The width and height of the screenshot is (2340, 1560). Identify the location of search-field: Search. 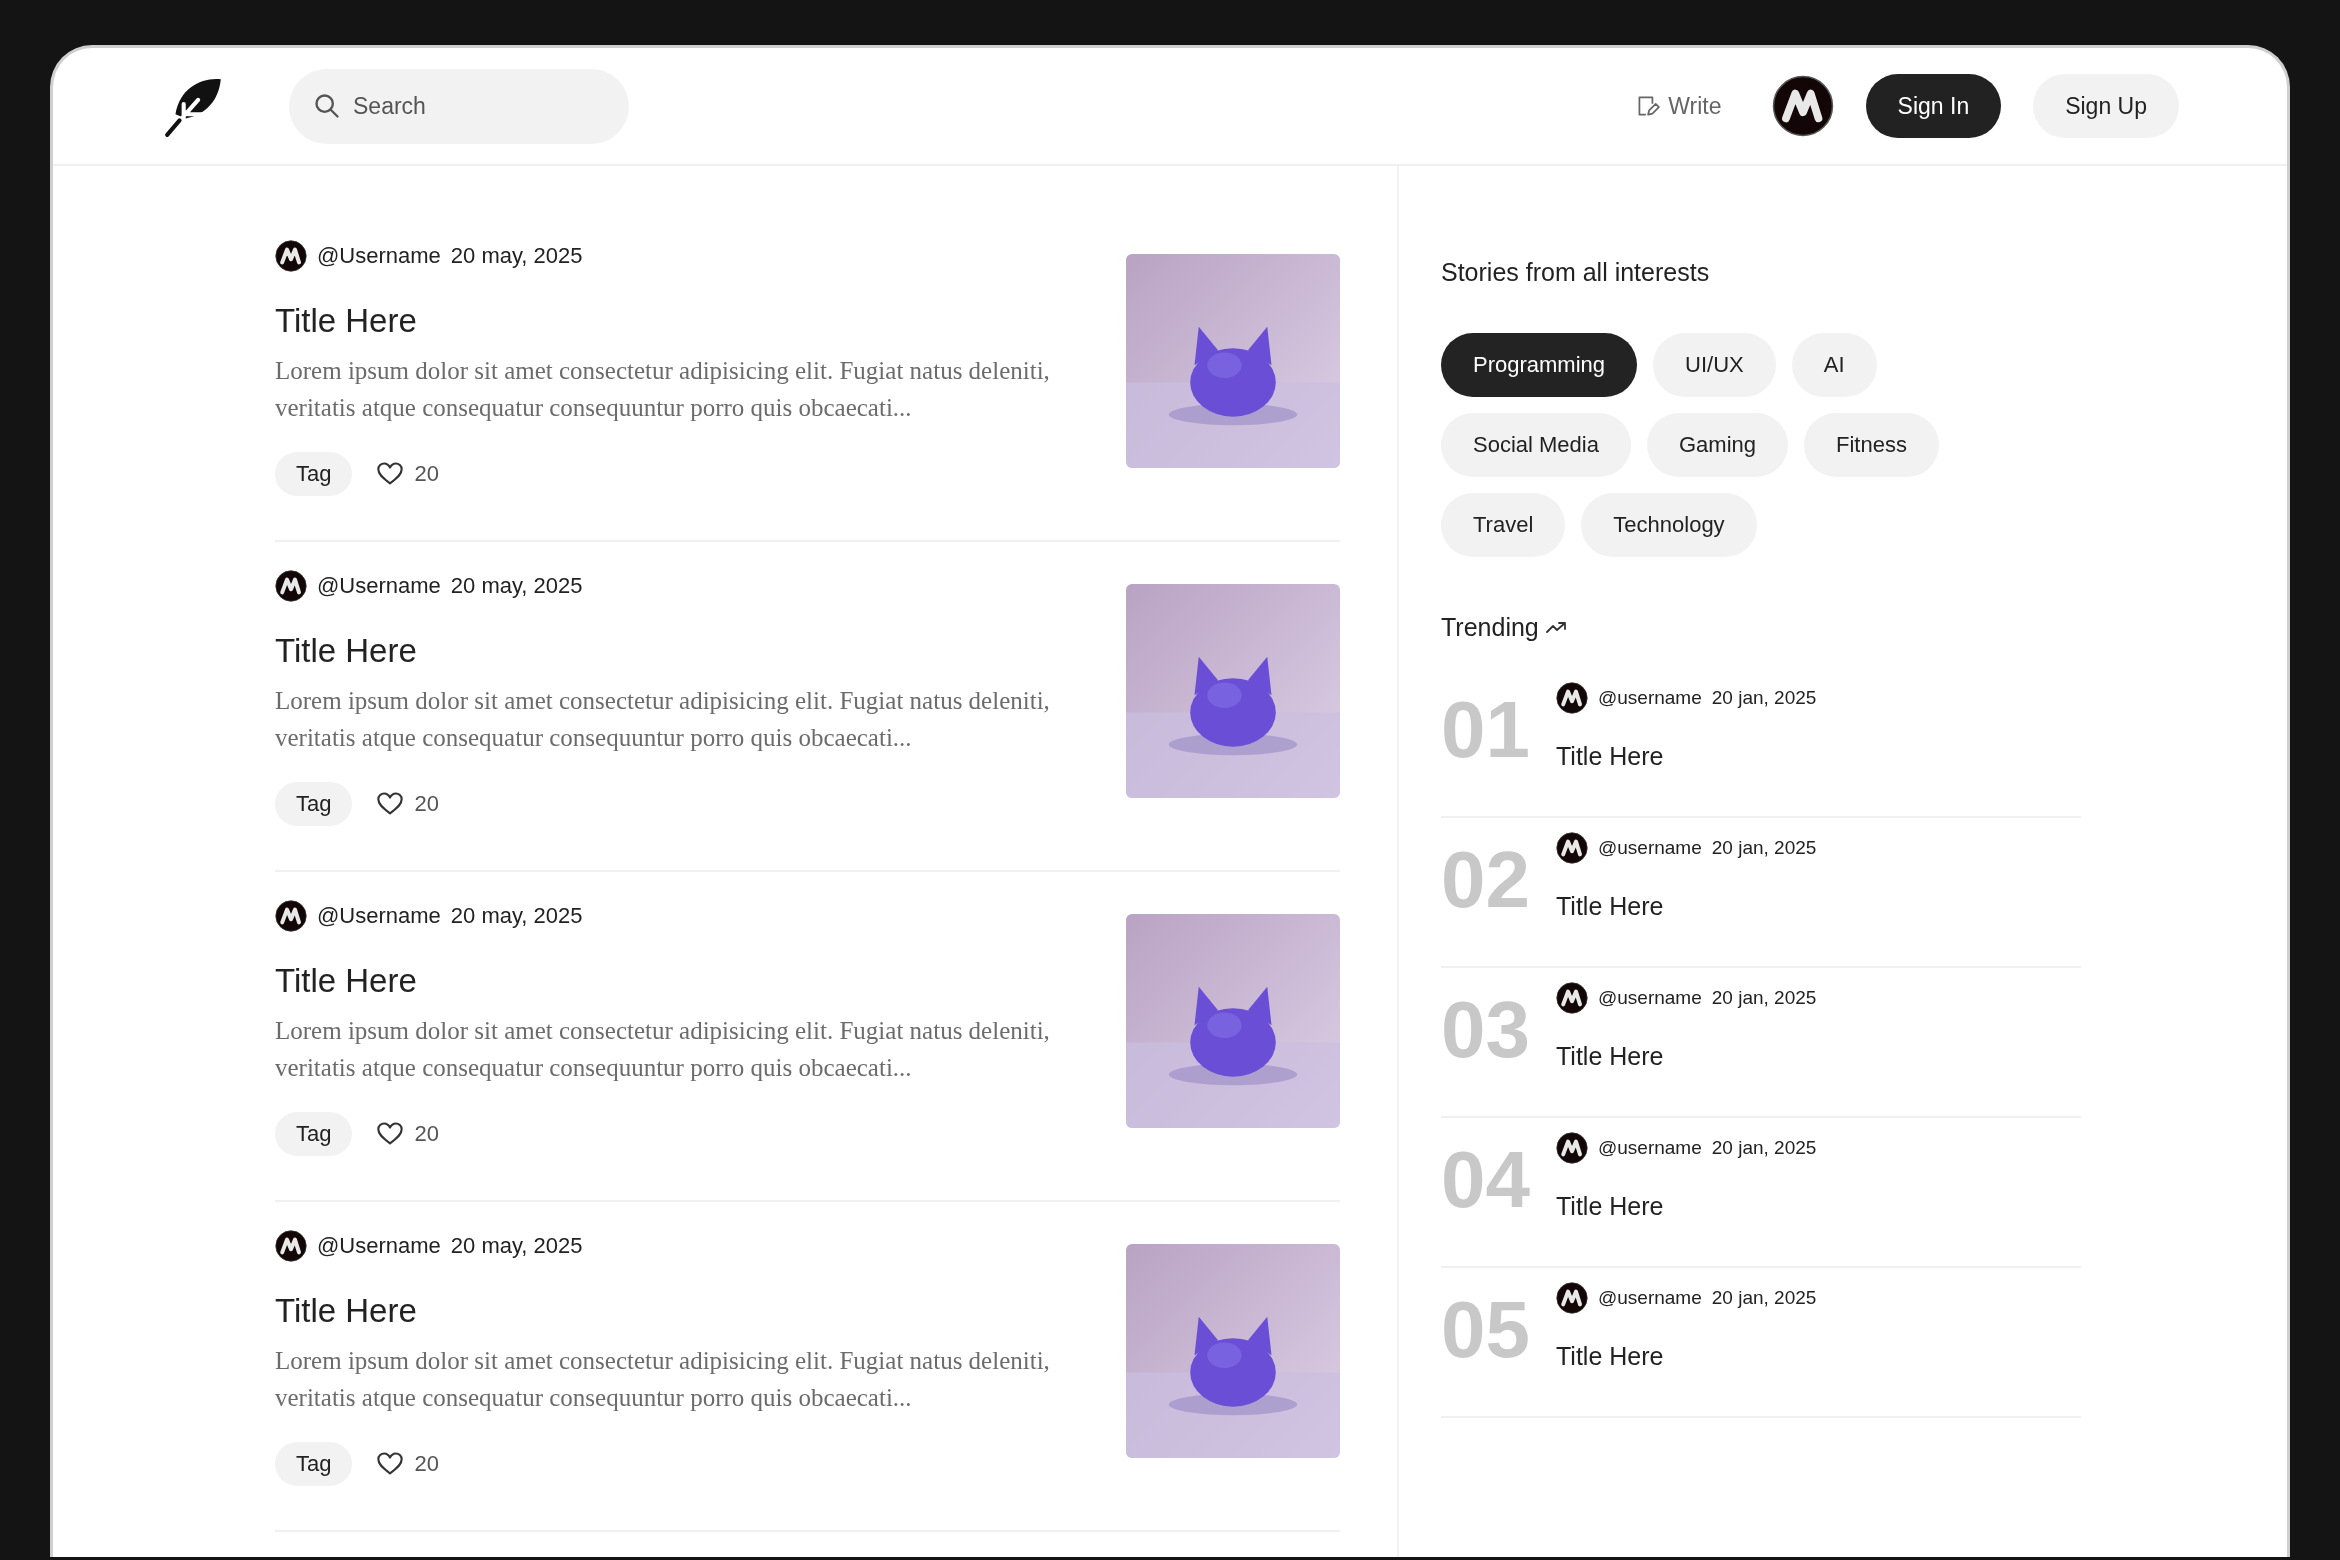
(459, 106).